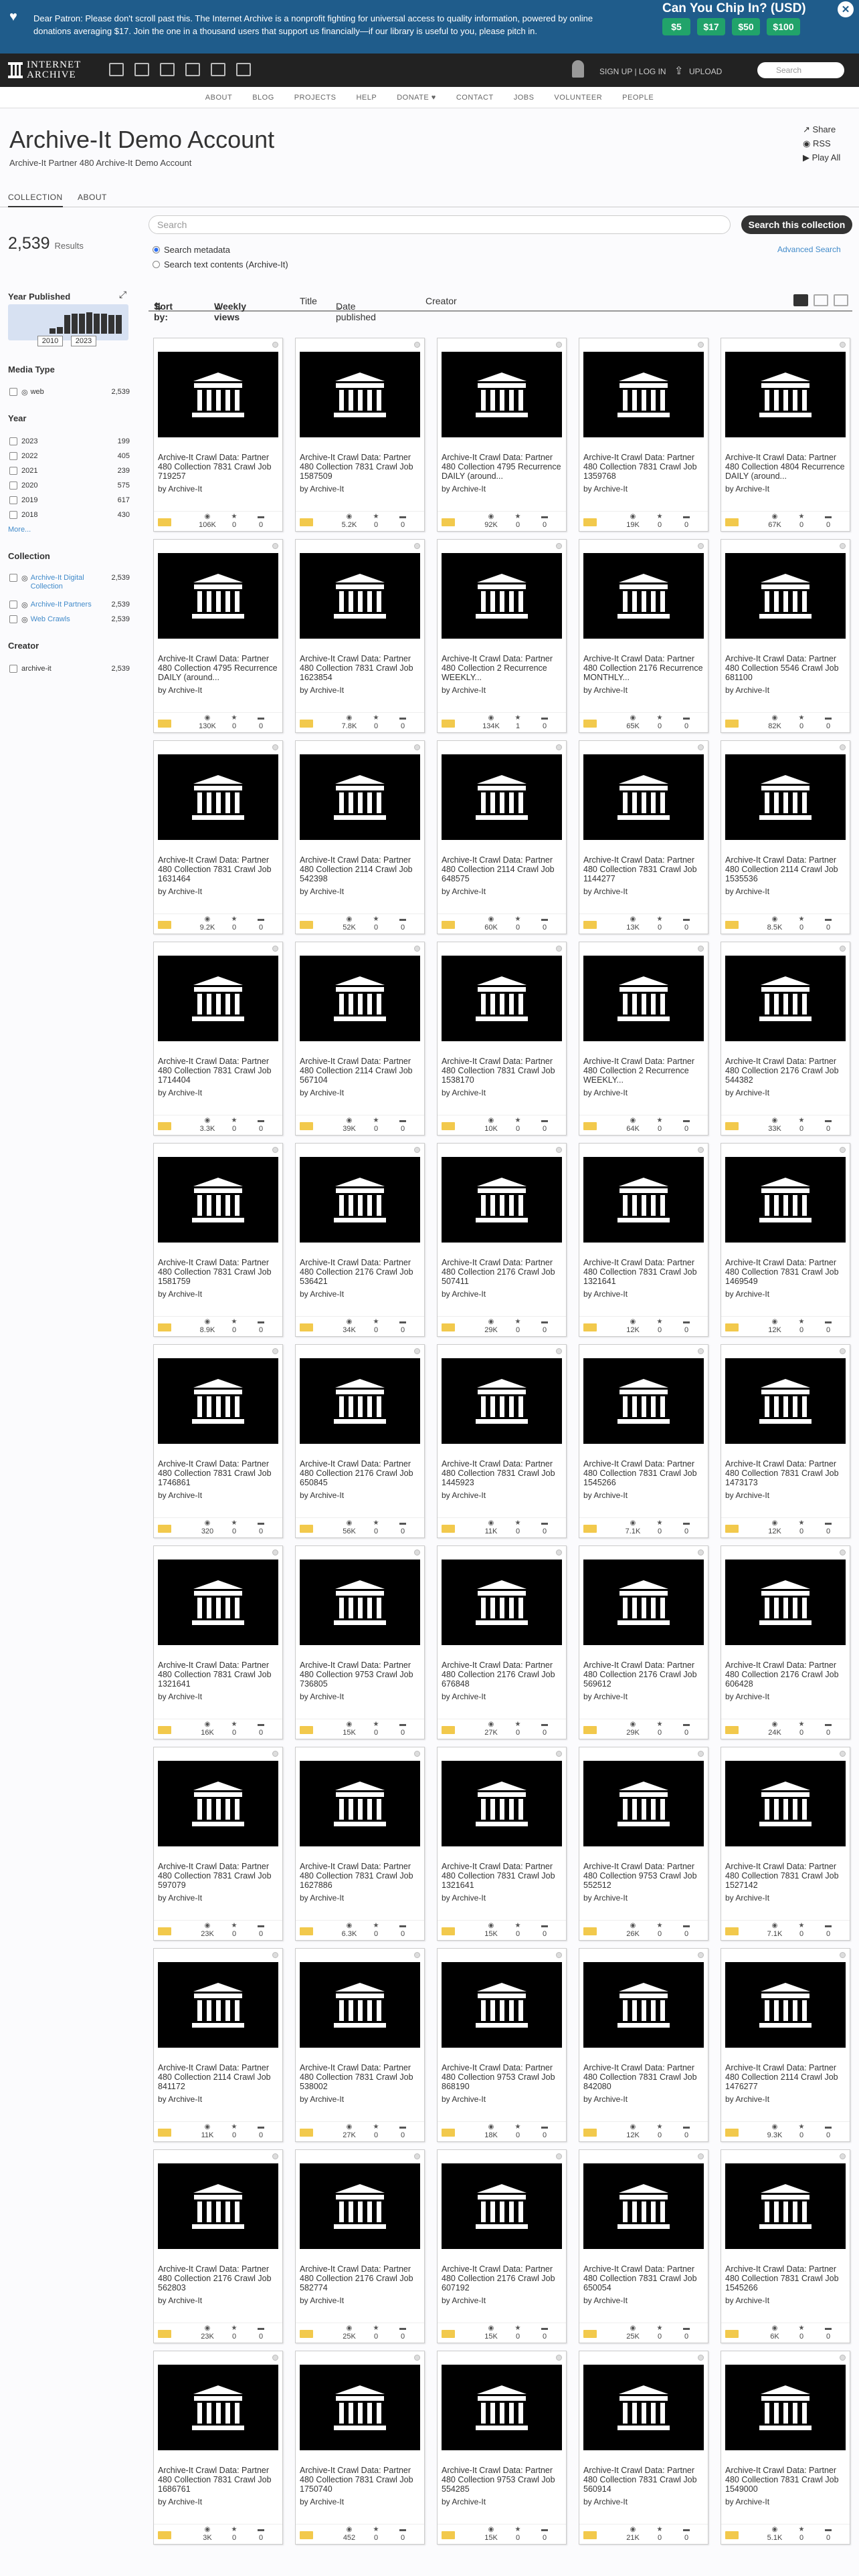 The image size is (859, 2576). Describe the element at coordinates (69, 584) in the screenshot. I see `facet-item: ◎ Archive-It Digital Collection 2,539` at that location.